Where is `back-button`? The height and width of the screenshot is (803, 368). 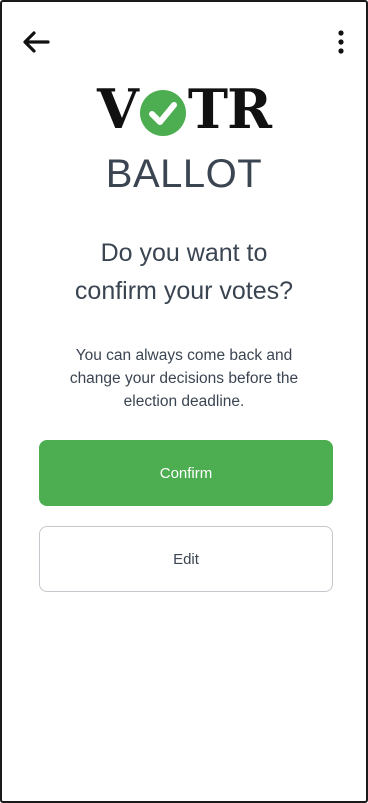
back-button is located at coordinates (36, 42).